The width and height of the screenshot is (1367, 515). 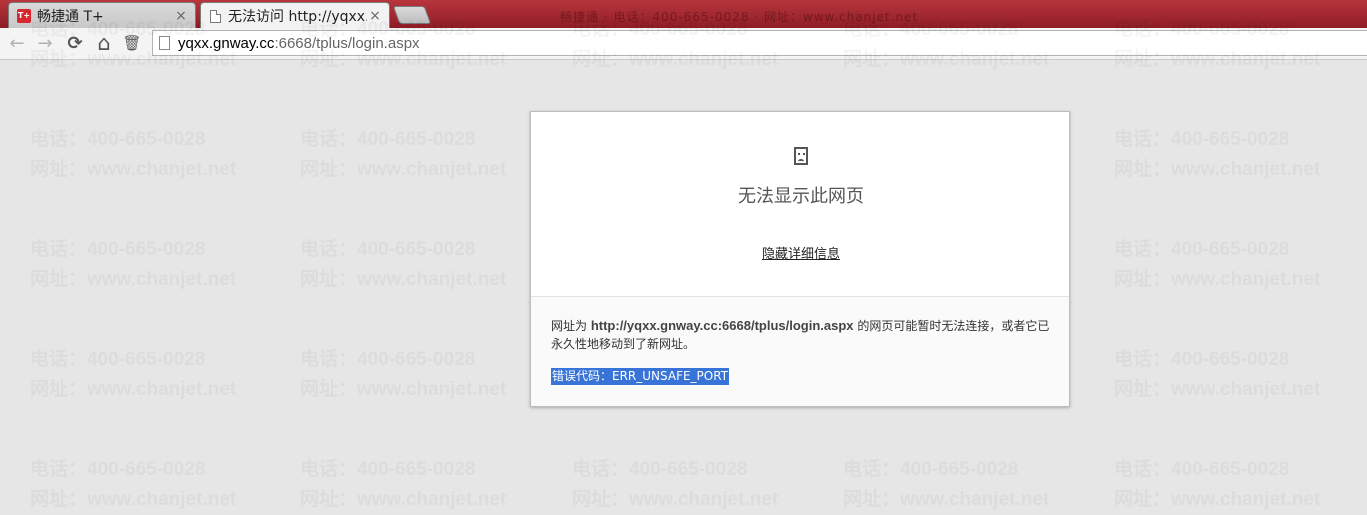 I want to click on clear-data-button: 🗑, so click(x=132, y=43).